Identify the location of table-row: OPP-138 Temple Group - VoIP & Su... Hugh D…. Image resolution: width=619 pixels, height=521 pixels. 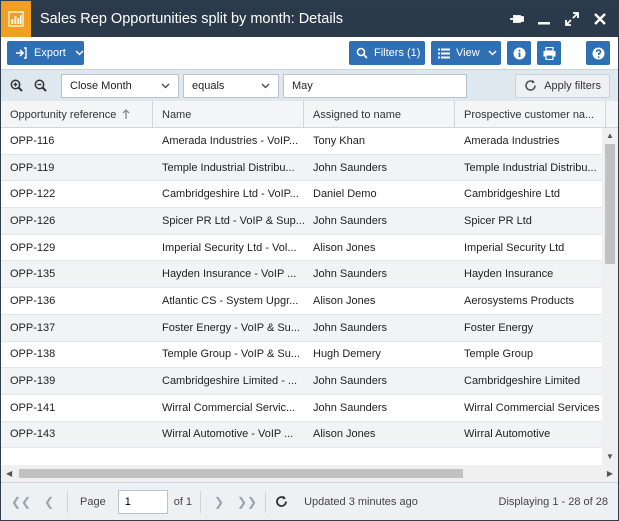
(301, 355).